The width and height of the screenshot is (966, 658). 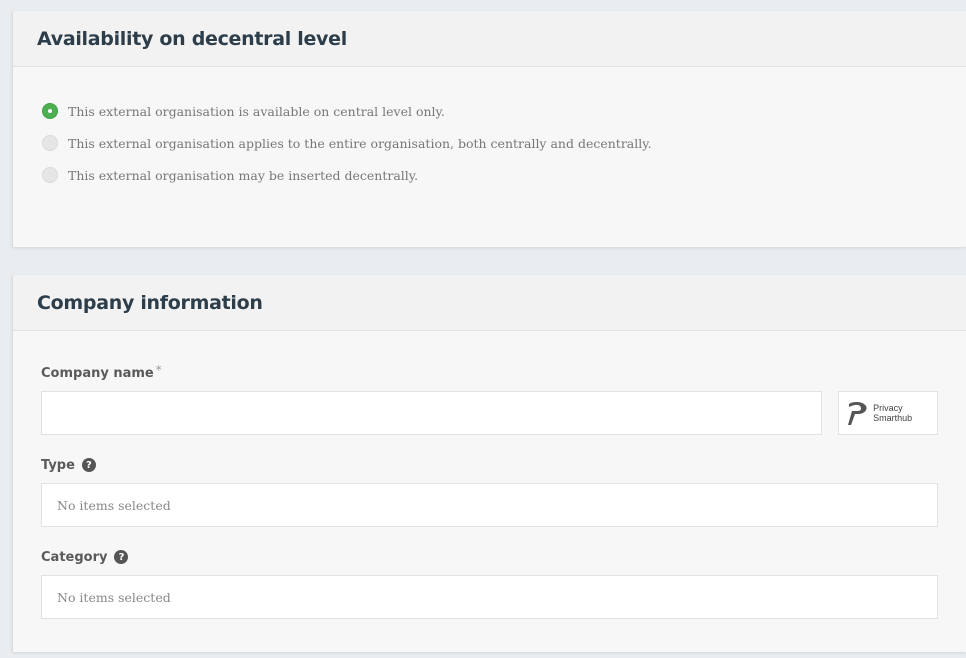 What do you see at coordinates (58, 465) in the screenshot?
I see `type-label-text: Type` at bounding box center [58, 465].